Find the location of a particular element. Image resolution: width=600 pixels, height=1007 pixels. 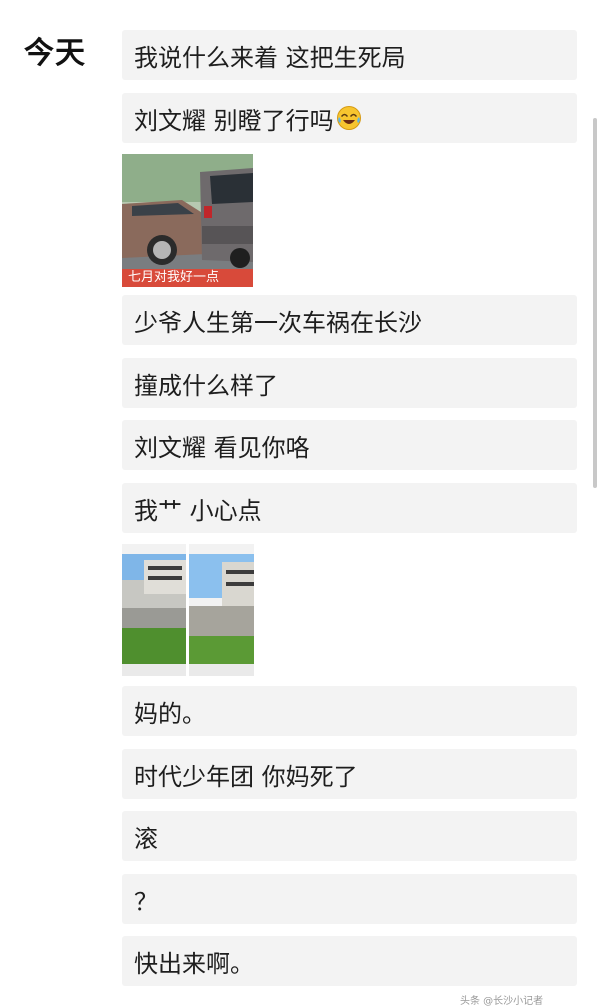

message-text: 刘文耀 别瞪了行吗 is located at coordinates (234, 120).